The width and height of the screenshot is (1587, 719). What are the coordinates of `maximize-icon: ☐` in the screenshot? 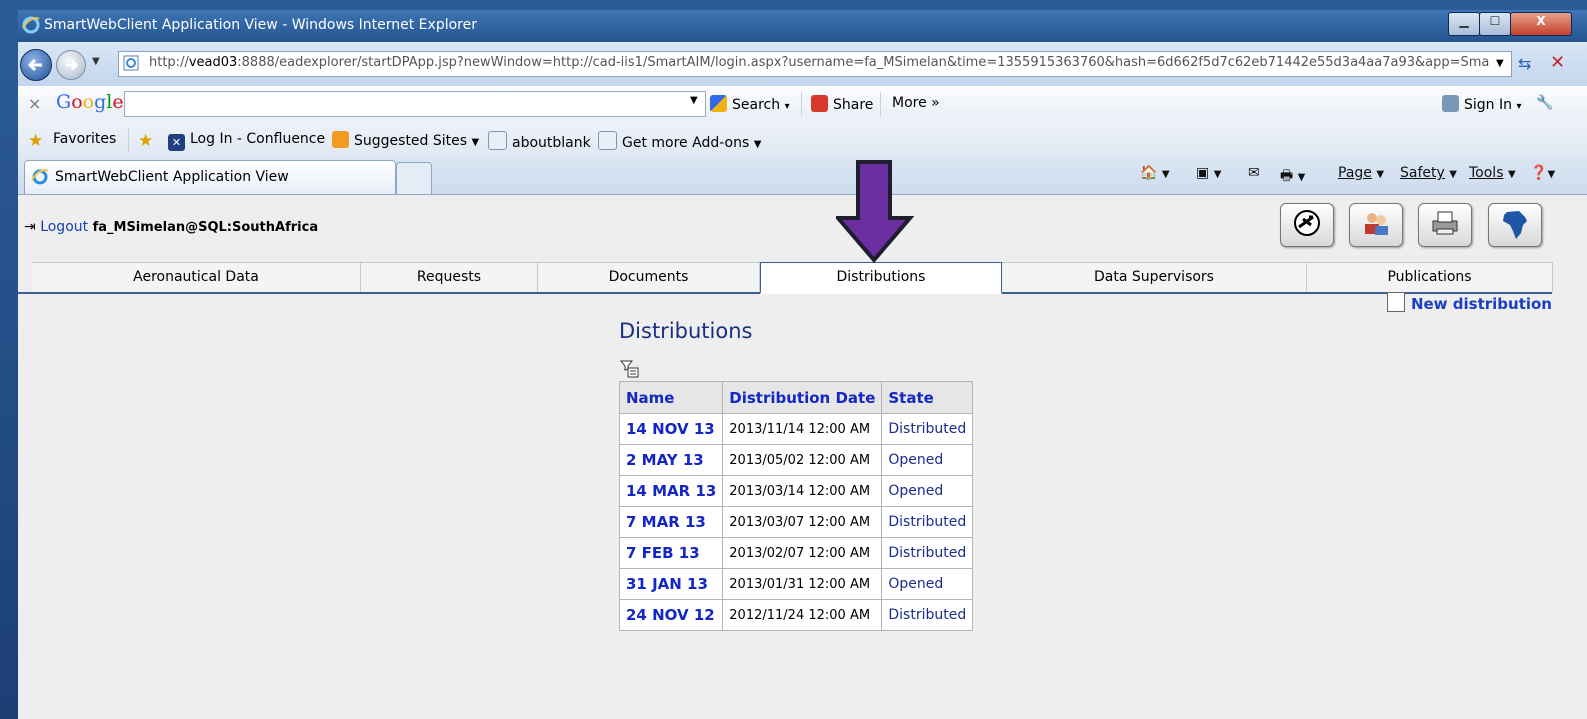 It's located at (1495, 21).